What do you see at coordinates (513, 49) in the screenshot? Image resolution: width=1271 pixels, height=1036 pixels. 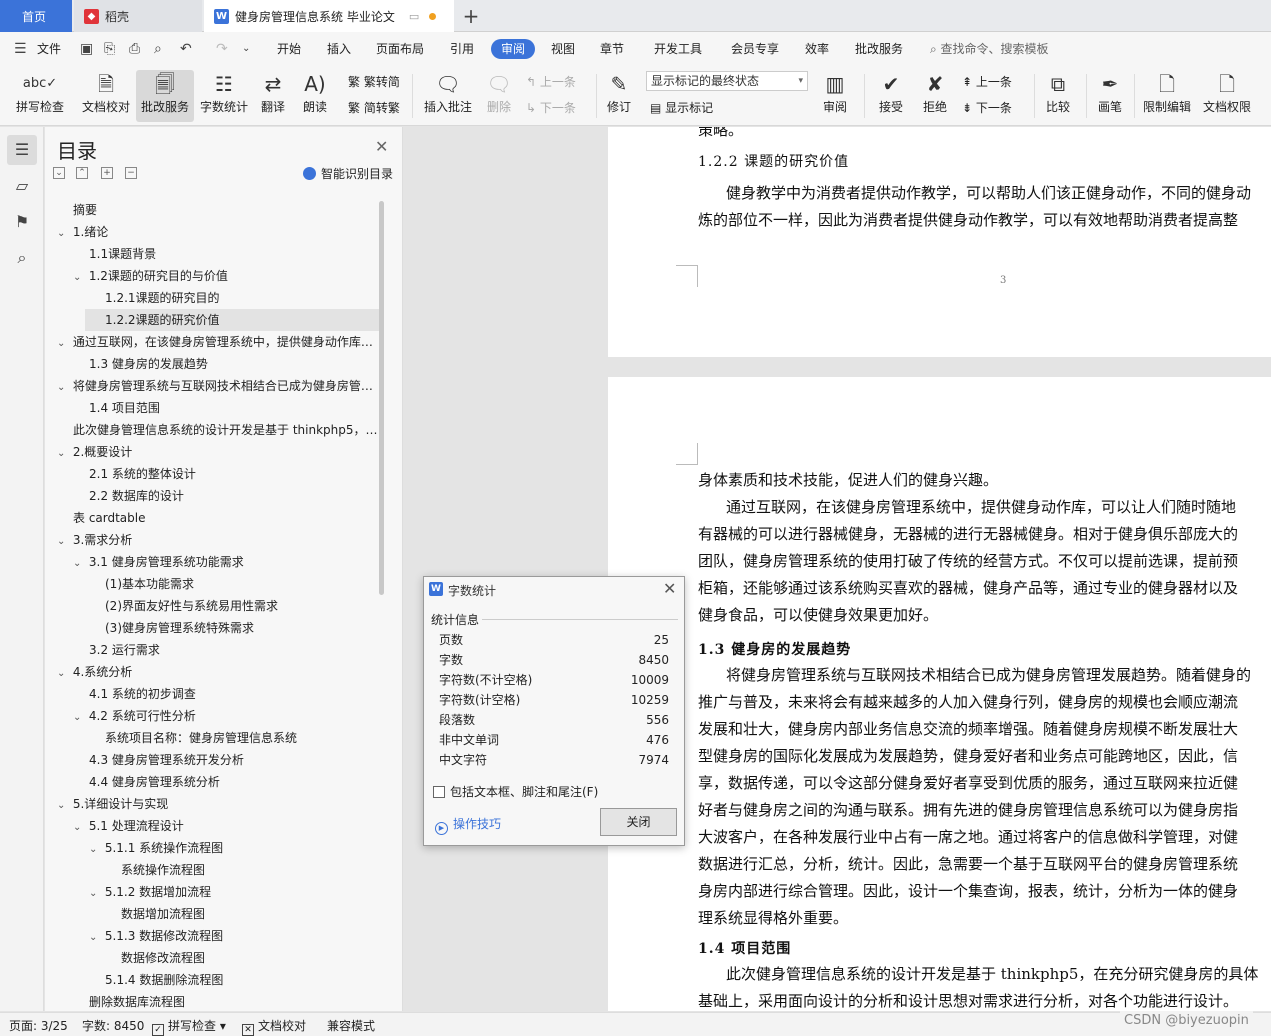 I see `menu-review: 审阅` at bounding box center [513, 49].